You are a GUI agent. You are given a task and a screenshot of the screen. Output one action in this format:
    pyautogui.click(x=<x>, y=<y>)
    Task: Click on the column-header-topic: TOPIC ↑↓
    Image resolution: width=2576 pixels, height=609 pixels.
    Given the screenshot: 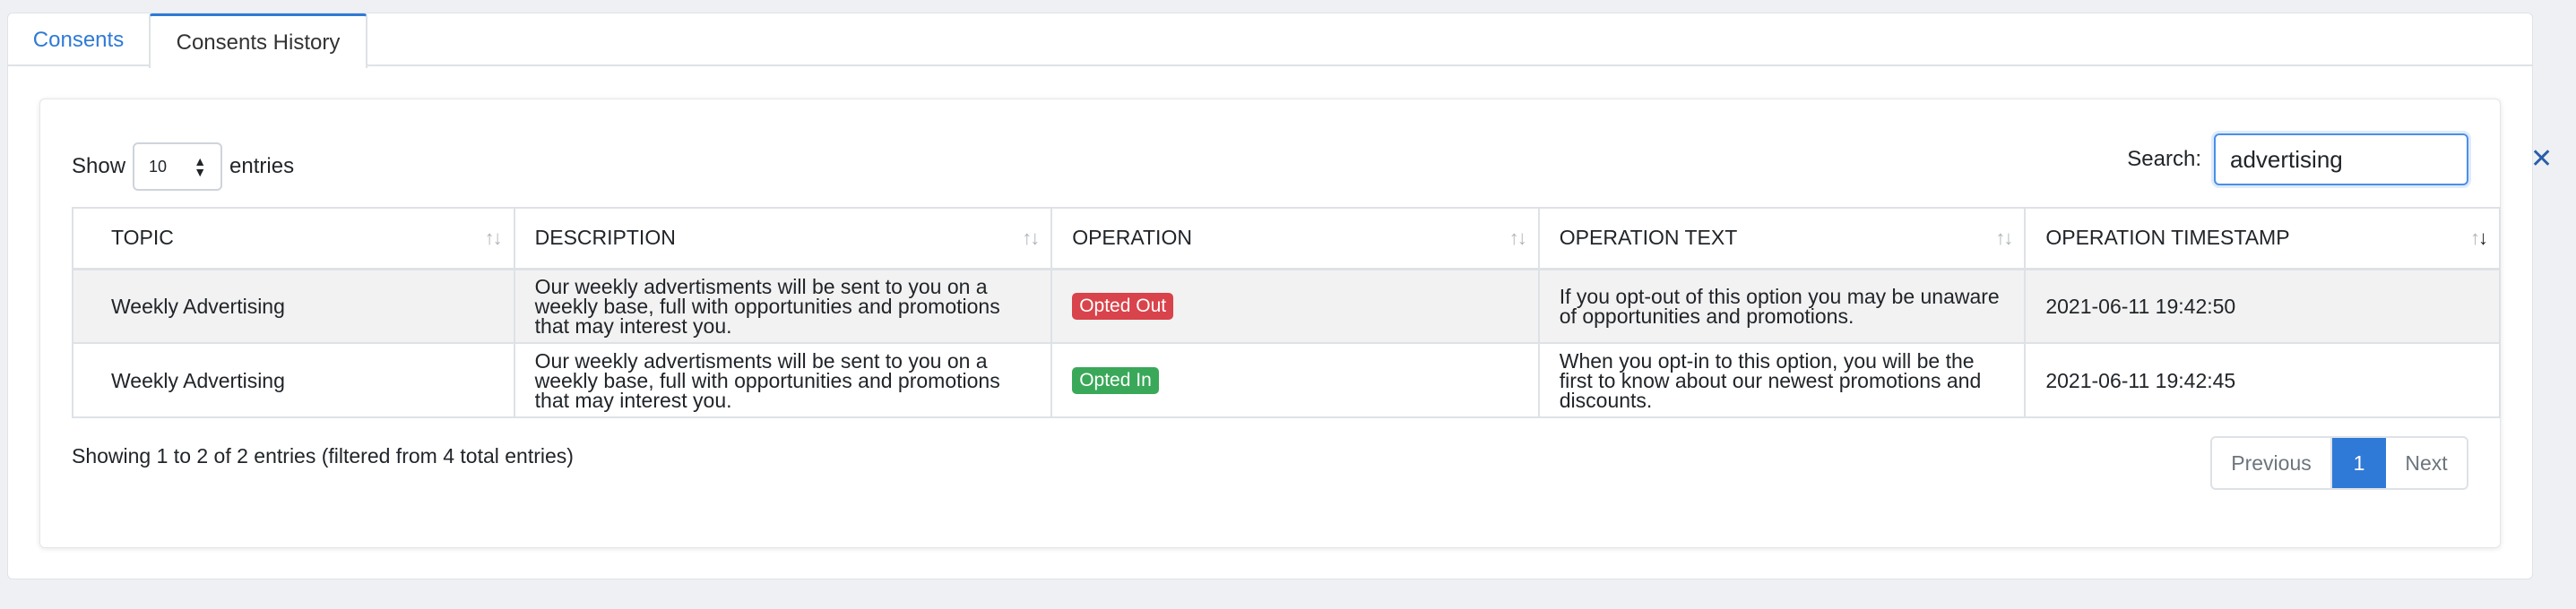 What is the action you would take?
    pyautogui.click(x=293, y=239)
    